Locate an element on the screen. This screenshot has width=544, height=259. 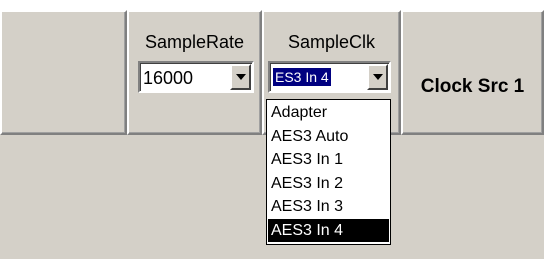
sample-rate-cell: SampleRate 16000 is located at coordinates (194, 72).